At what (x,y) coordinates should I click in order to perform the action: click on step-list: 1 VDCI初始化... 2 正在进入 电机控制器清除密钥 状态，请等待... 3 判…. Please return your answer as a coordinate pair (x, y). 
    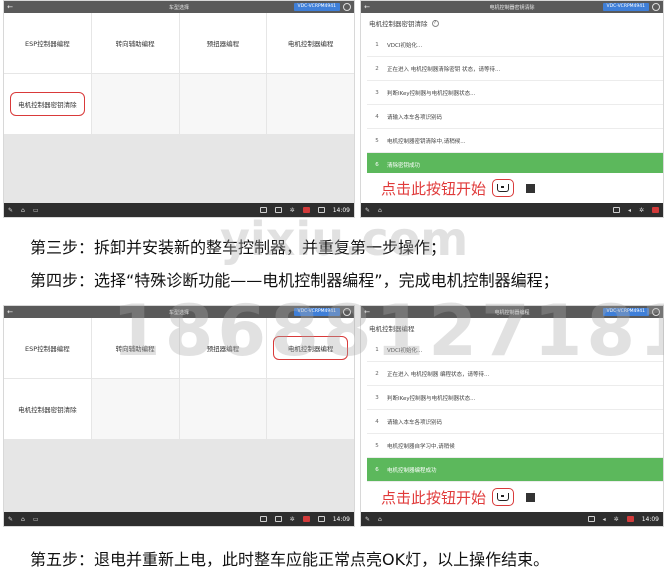
    Looking at the image, I should click on (515, 105).